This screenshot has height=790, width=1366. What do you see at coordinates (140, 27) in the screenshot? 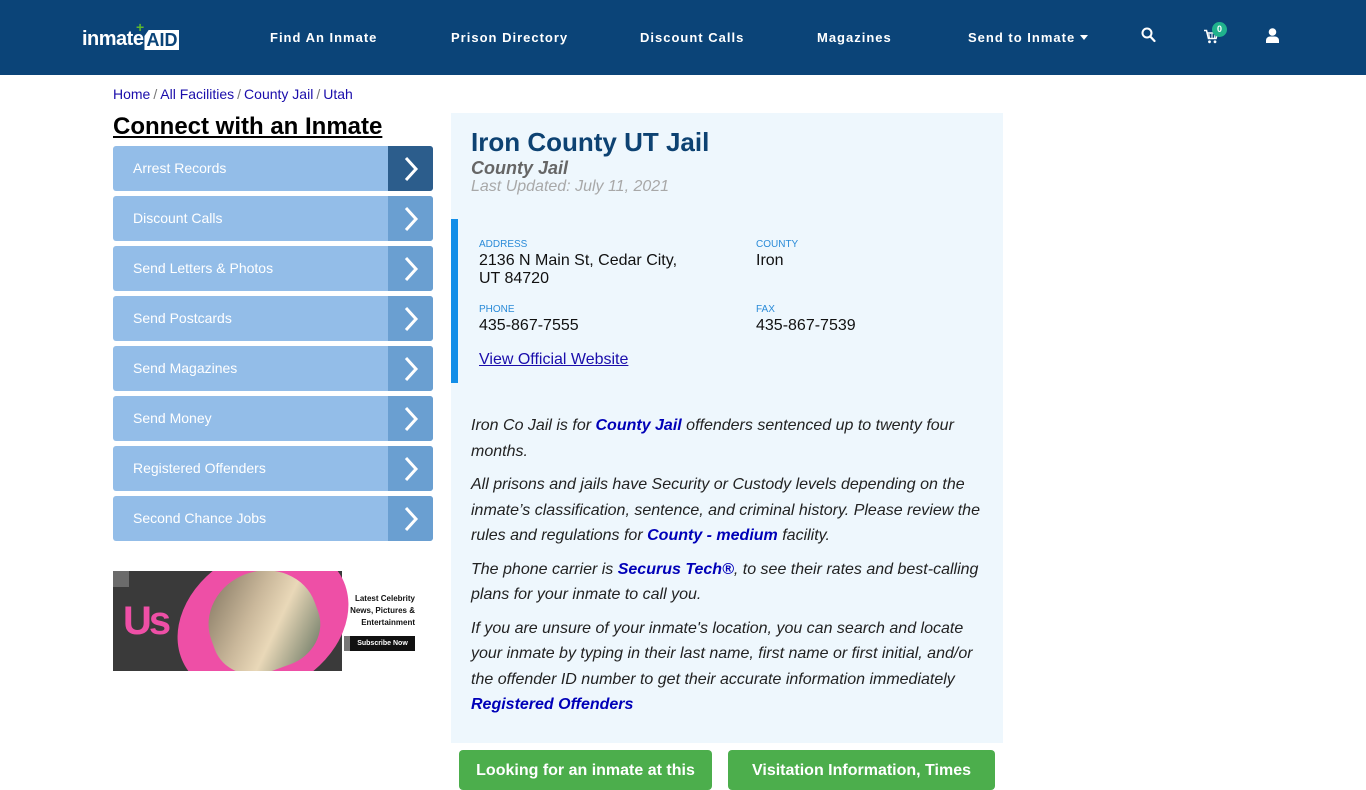
I see `logo-plus-icon: +` at bounding box center [140, 27].